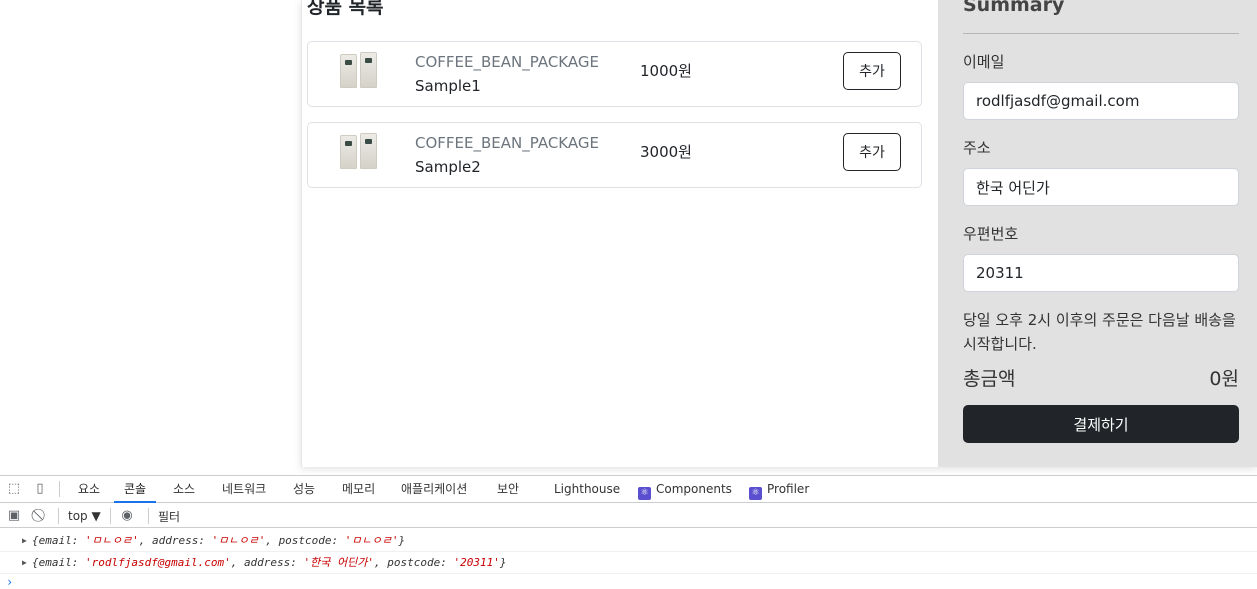  Describe the element at coordinates (991, 234) in the screenshot. I see `postcode-label: 우편번호` at that location.